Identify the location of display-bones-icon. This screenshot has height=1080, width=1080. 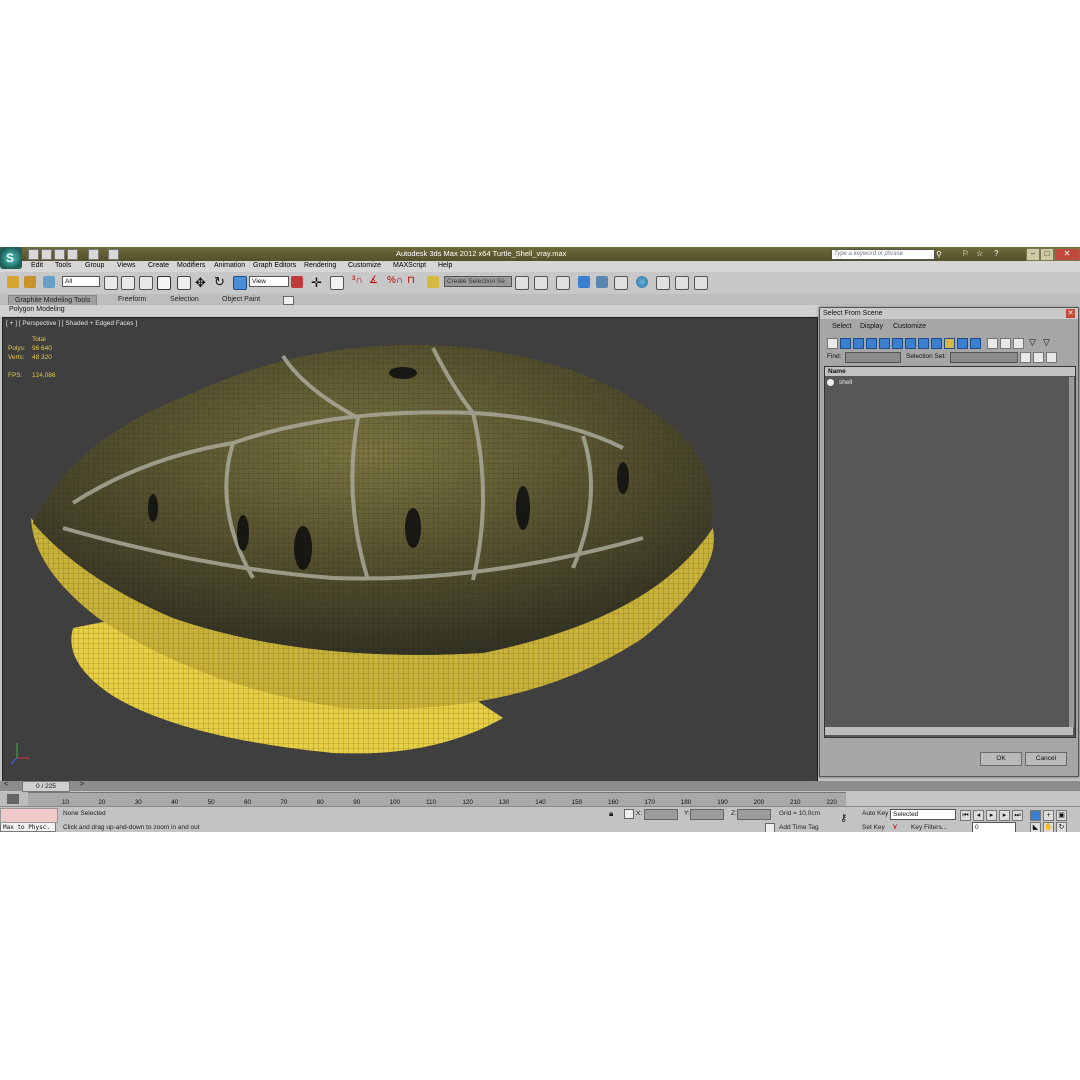
(936, 343).